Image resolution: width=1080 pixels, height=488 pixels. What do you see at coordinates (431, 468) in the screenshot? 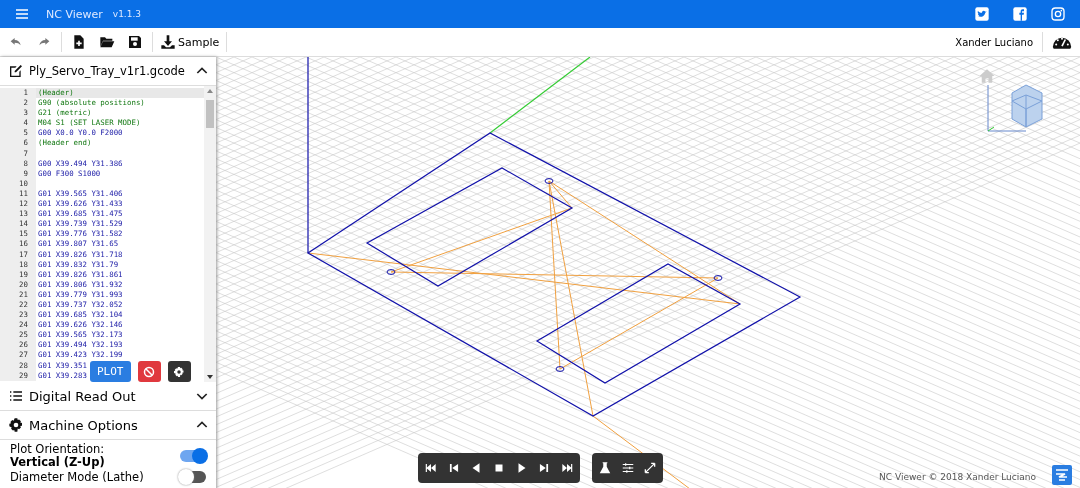
I see `skip-to-start-icon` at bounding box center [431, 468].